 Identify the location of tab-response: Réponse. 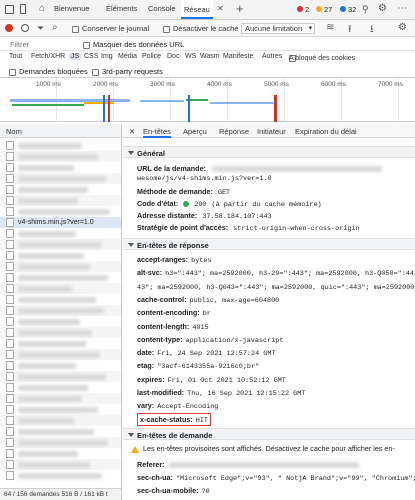
(234, 131).